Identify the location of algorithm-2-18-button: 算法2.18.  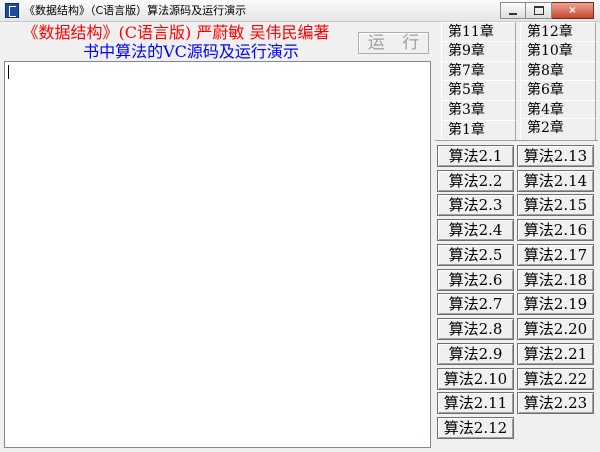
(555, 280).